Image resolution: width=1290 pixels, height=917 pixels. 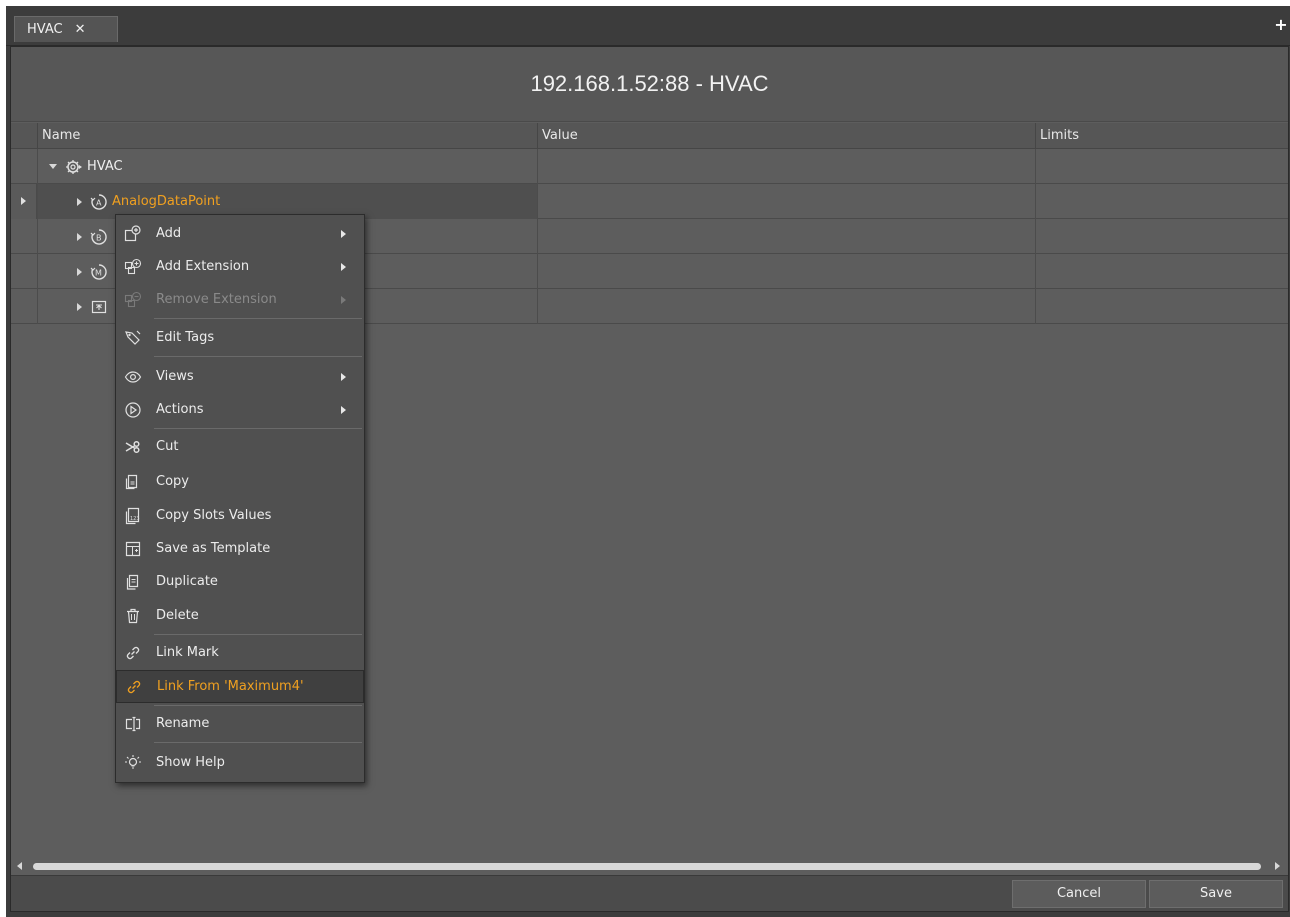 What do you see at coordinates (133, 377) in the screenshot?
I see `eye-icon` at bounding box center [133, 377].